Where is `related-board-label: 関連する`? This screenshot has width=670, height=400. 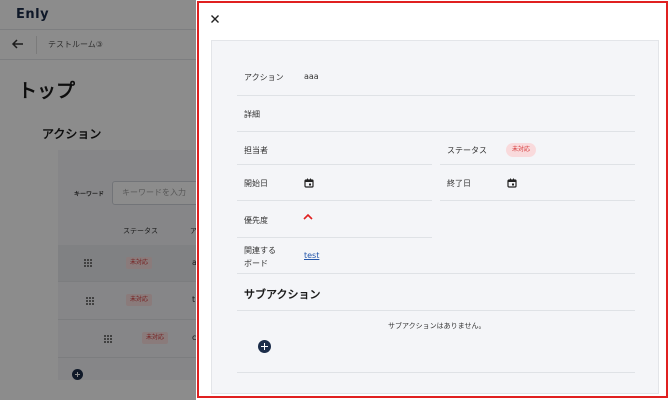 related-board-label: 関連する is located at coordinates (260, 250).